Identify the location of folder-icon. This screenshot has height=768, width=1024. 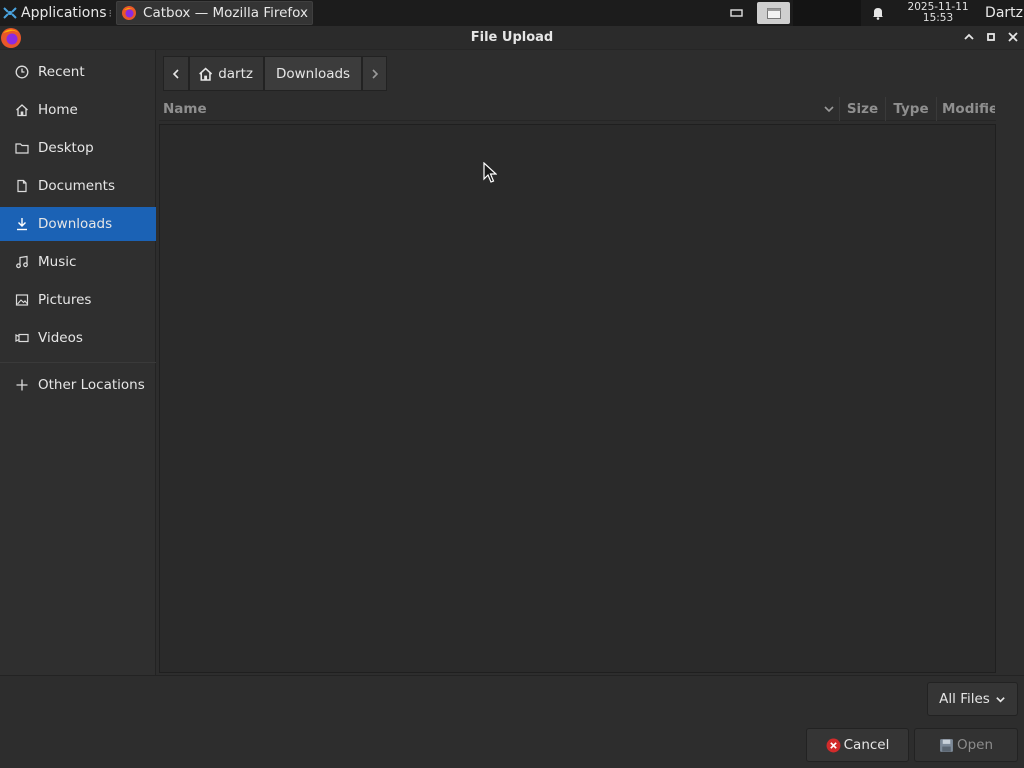
(22, 148).